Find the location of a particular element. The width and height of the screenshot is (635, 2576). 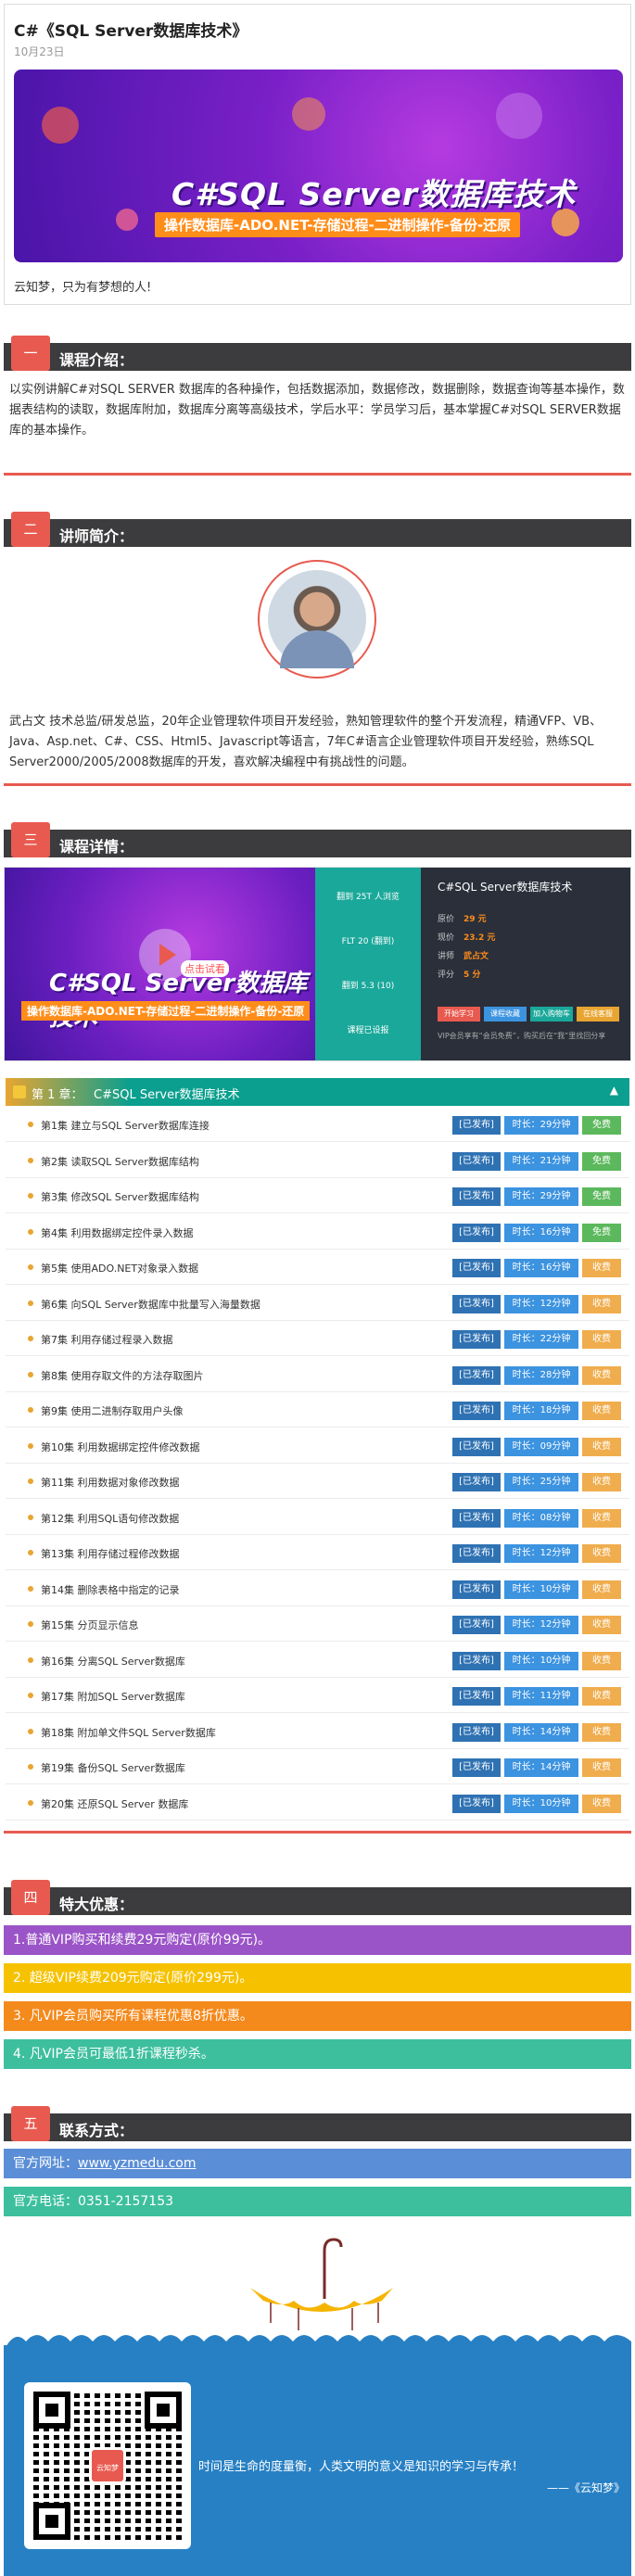

offer-bar: 4. 凡VIP会员可最低1折课程秒杀。 is located at coordinates (317, 2054).